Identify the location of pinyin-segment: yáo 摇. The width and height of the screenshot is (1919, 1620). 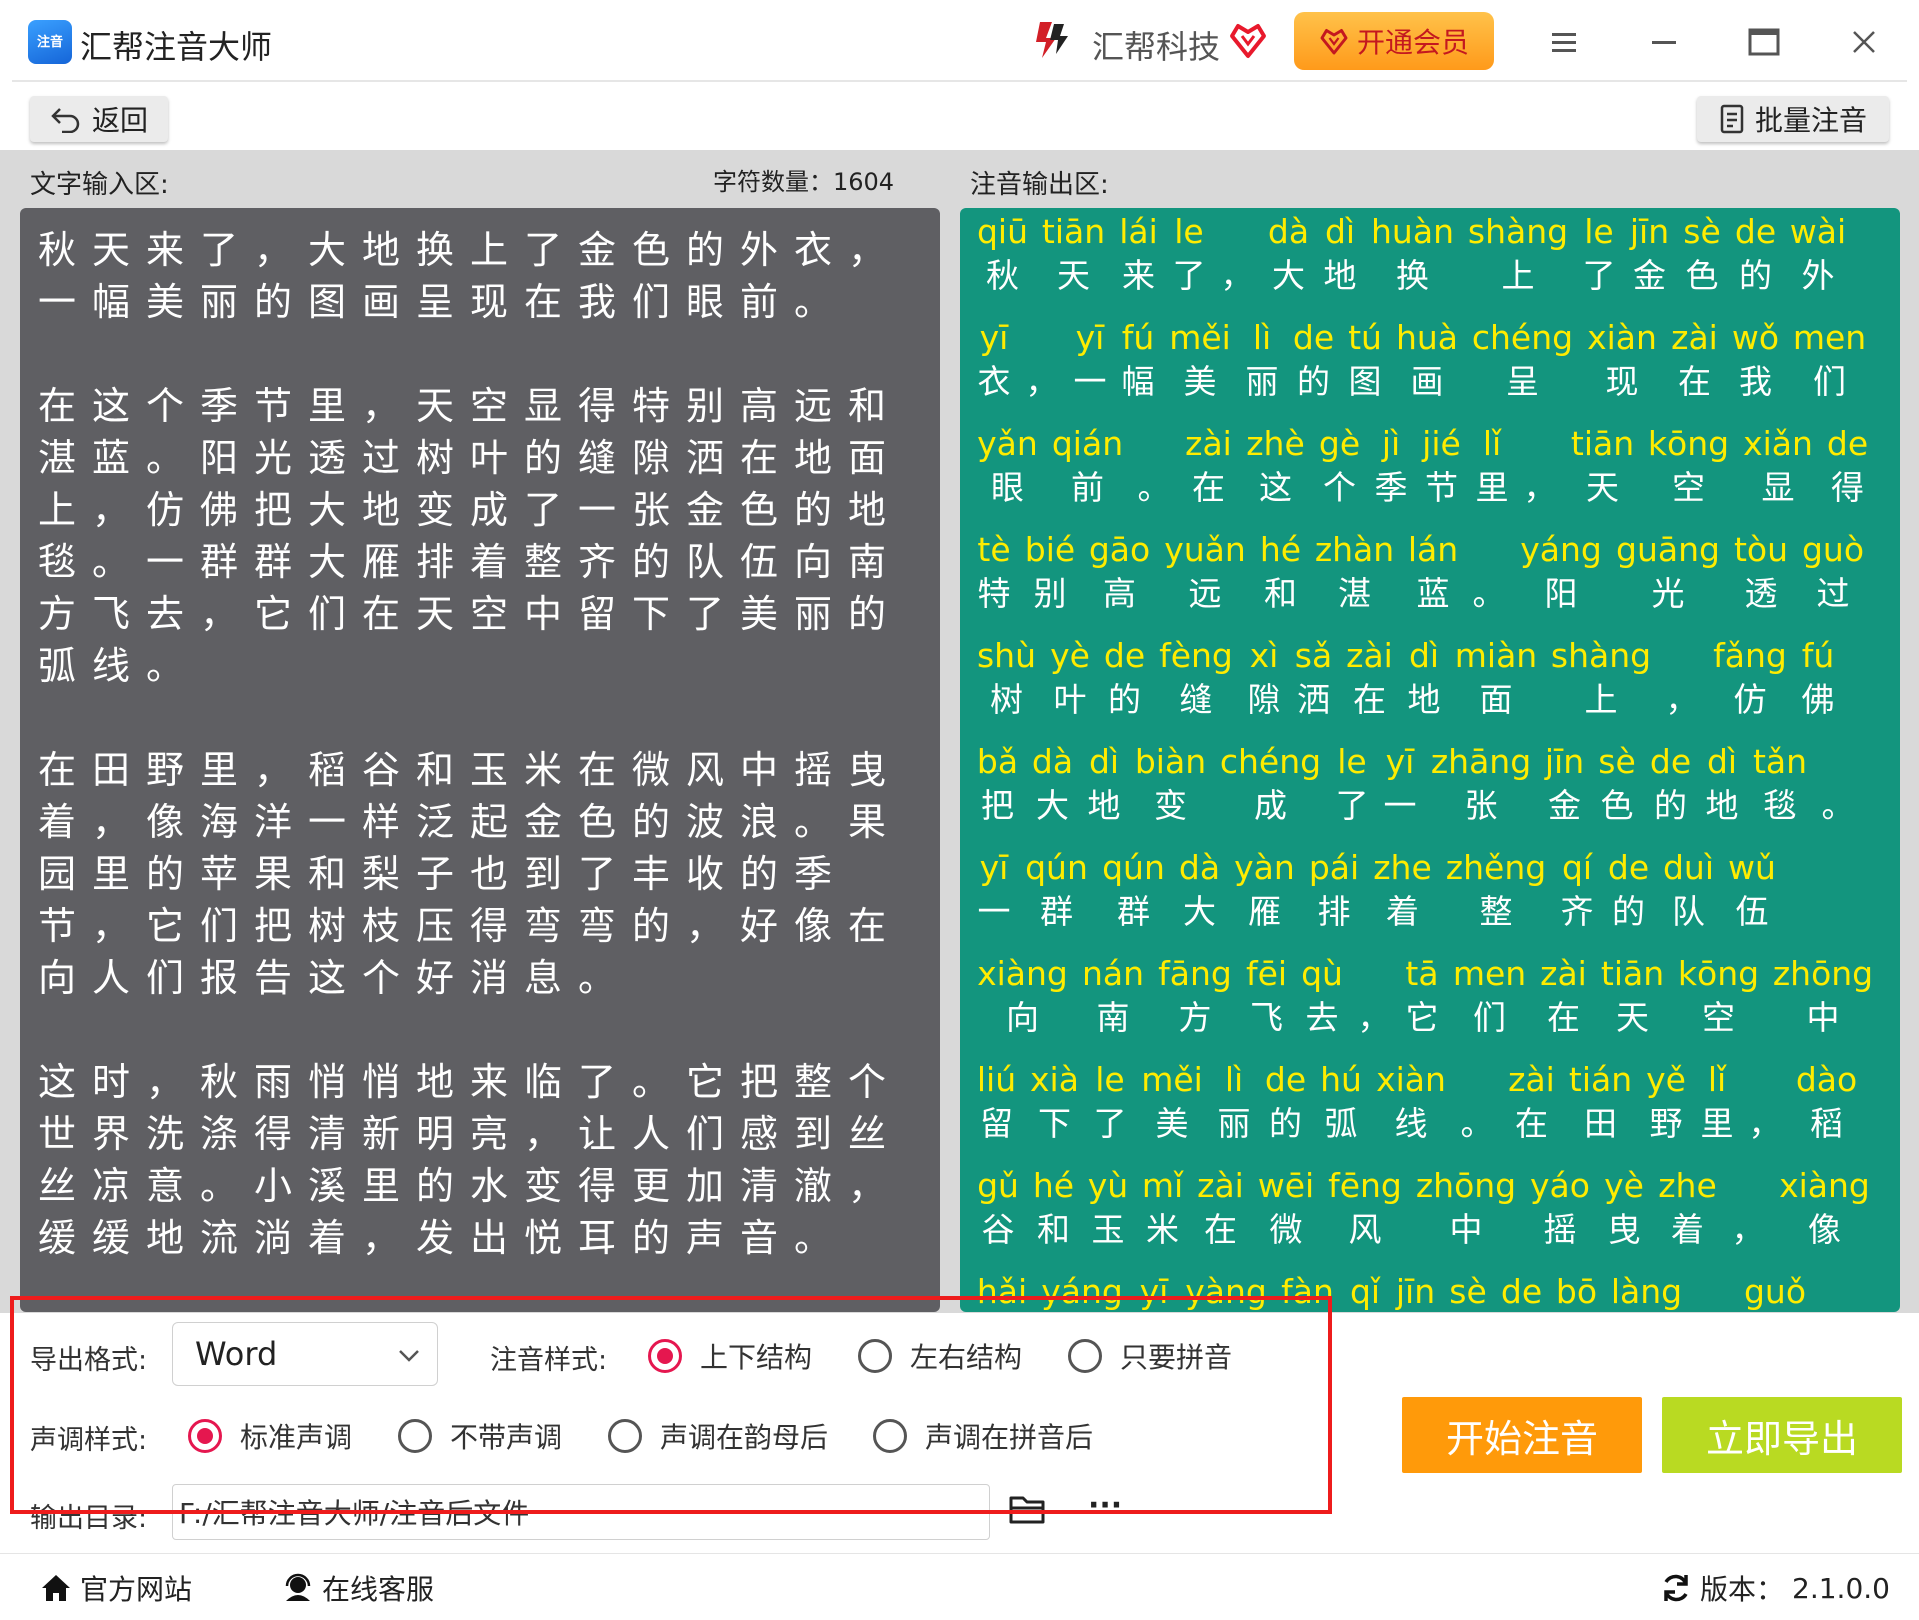
(1560, 1208).